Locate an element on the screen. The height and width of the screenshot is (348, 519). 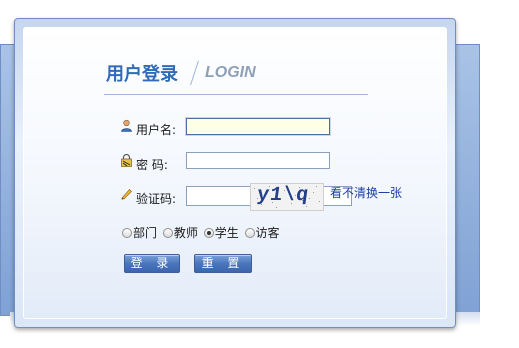
role-radio-student is located at coordinates (208, 232).